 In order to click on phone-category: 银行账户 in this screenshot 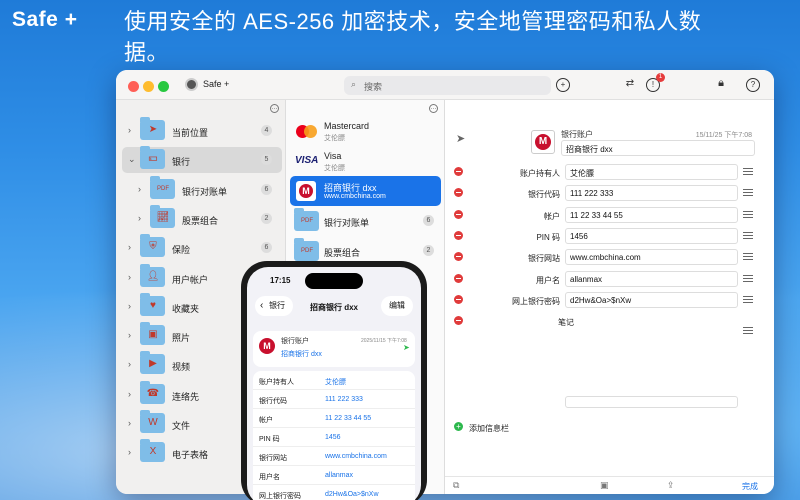, I will do `click(295, 341)`.